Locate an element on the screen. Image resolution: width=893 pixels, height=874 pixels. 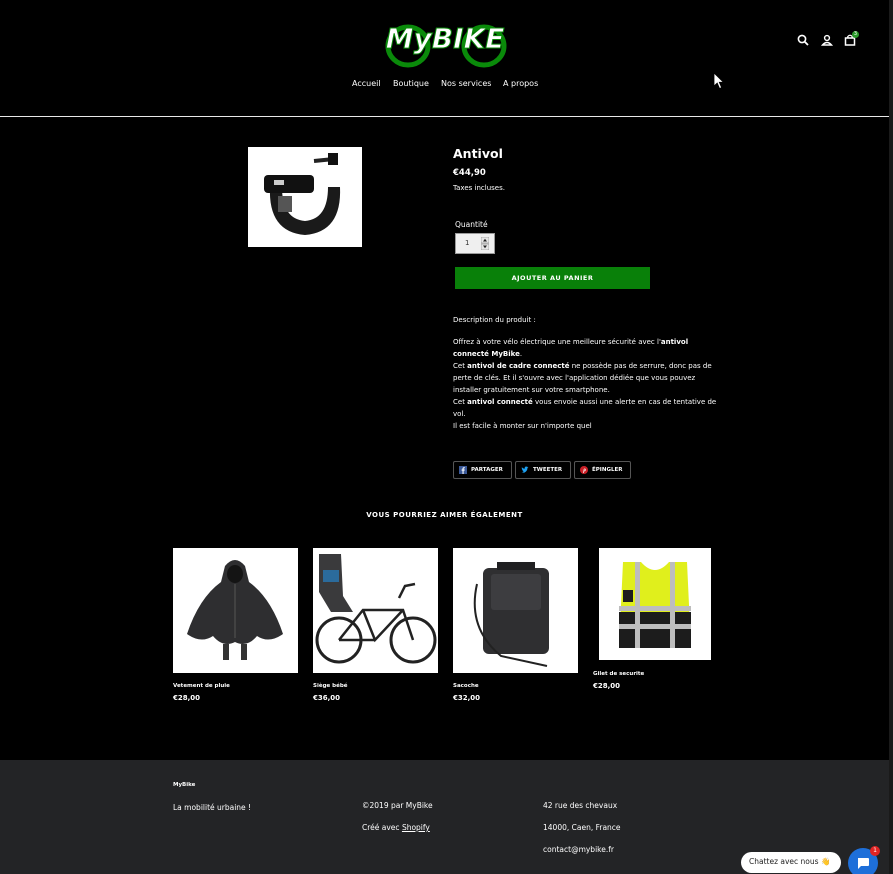
footer-created-with: Créé avec Shopify is located at coordinates (396, 827).